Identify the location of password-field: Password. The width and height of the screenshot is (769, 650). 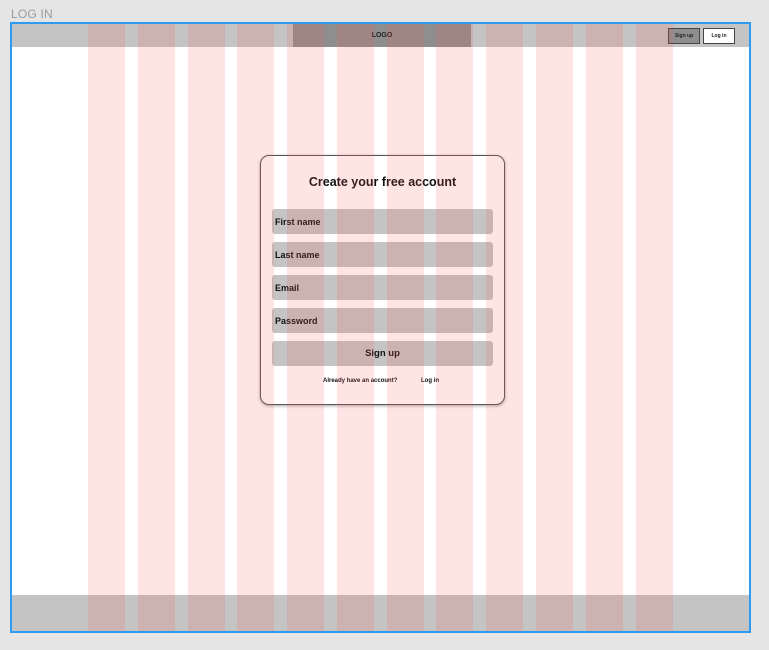
(382, 320).